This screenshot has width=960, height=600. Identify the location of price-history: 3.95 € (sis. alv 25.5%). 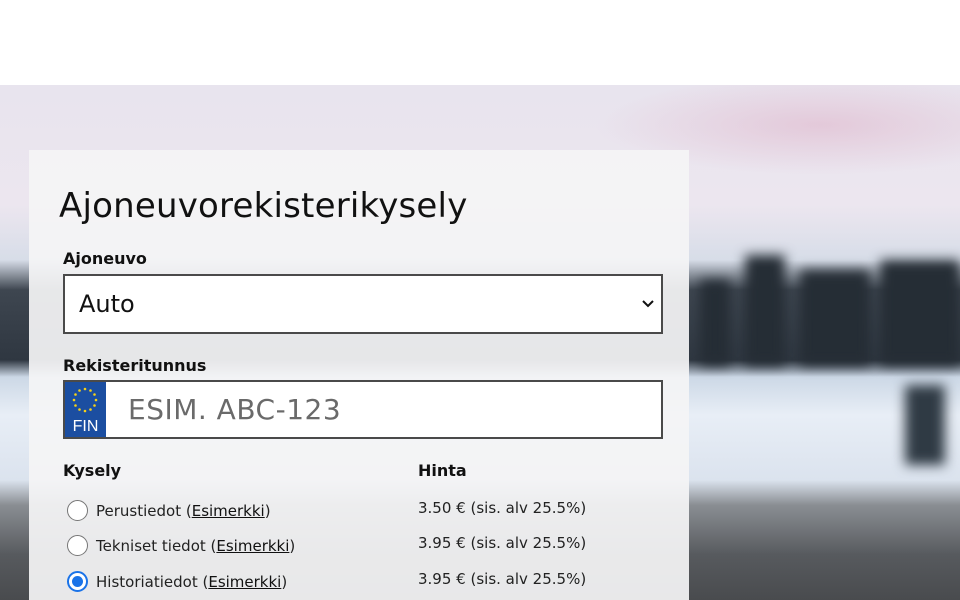
(502, 579).